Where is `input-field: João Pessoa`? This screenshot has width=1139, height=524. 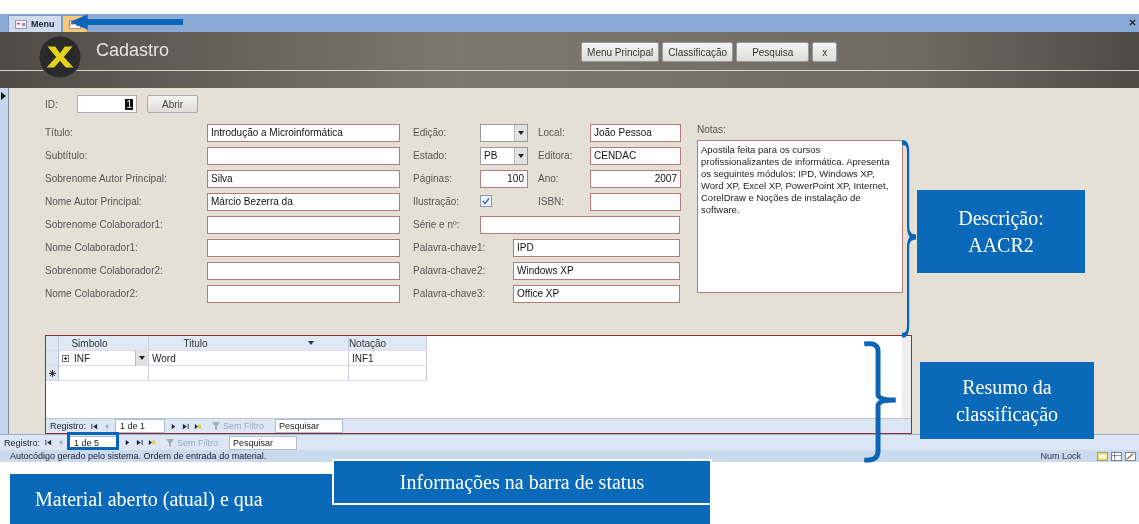
input-field: João Pessoa is located at coordinates (635, 132).